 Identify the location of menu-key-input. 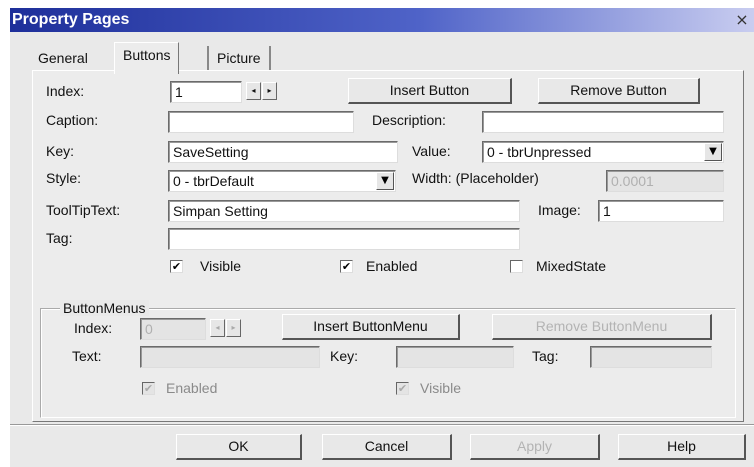
(455, 357).